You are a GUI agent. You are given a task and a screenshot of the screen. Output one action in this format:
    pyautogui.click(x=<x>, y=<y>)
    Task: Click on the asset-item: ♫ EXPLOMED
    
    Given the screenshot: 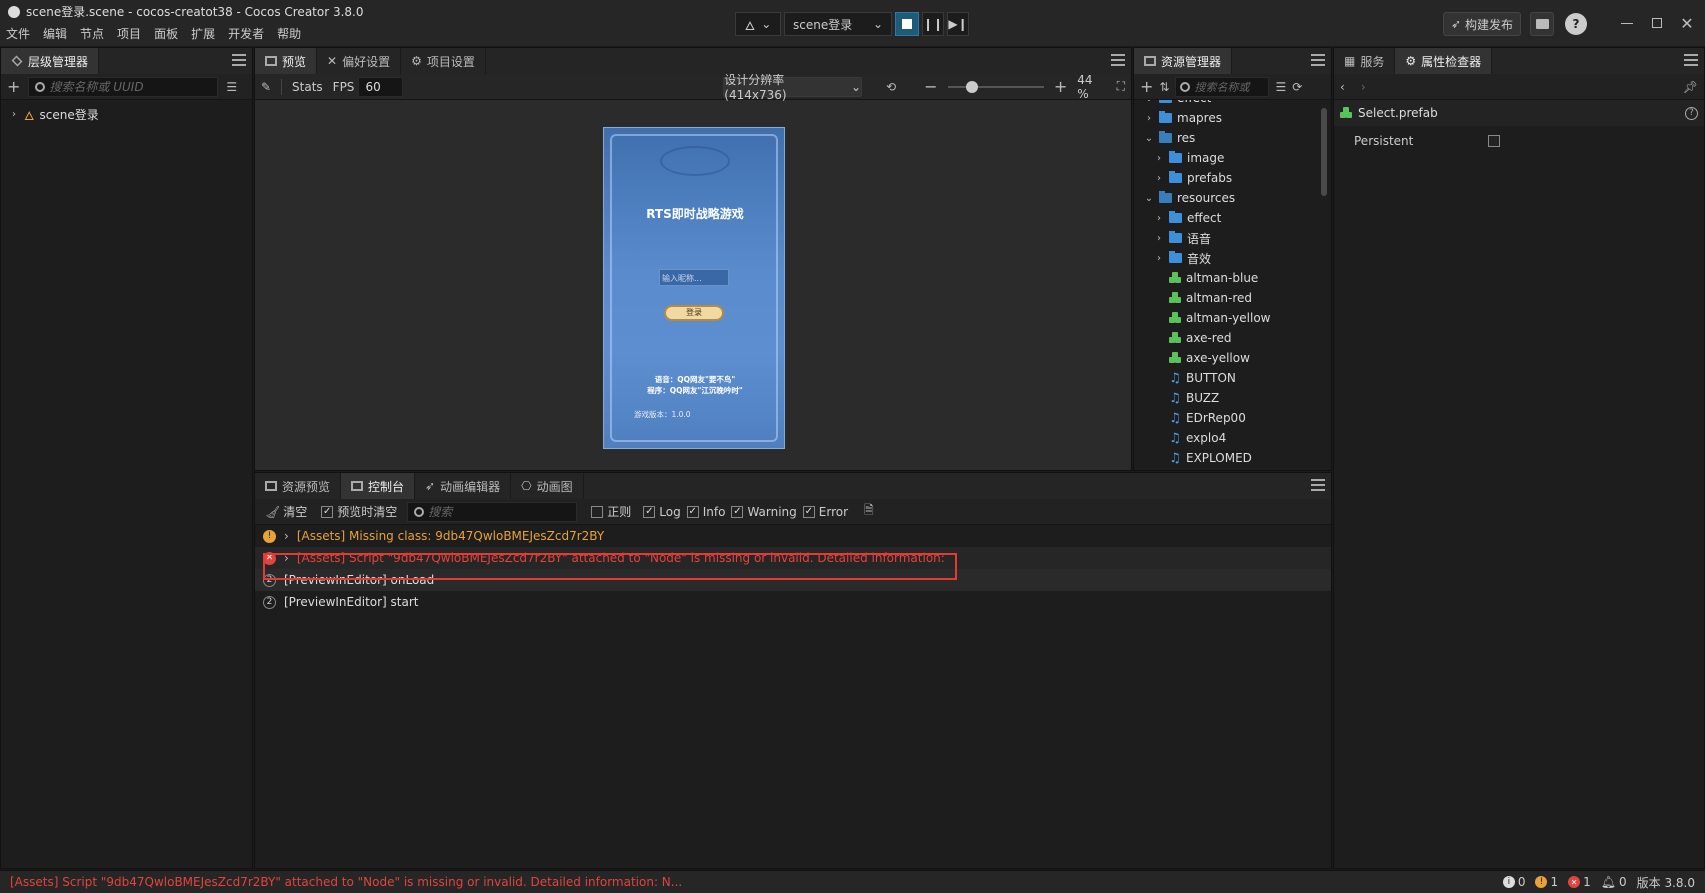 What is the action you would take?
    pyautogui.click(x=1203, y=458)
    